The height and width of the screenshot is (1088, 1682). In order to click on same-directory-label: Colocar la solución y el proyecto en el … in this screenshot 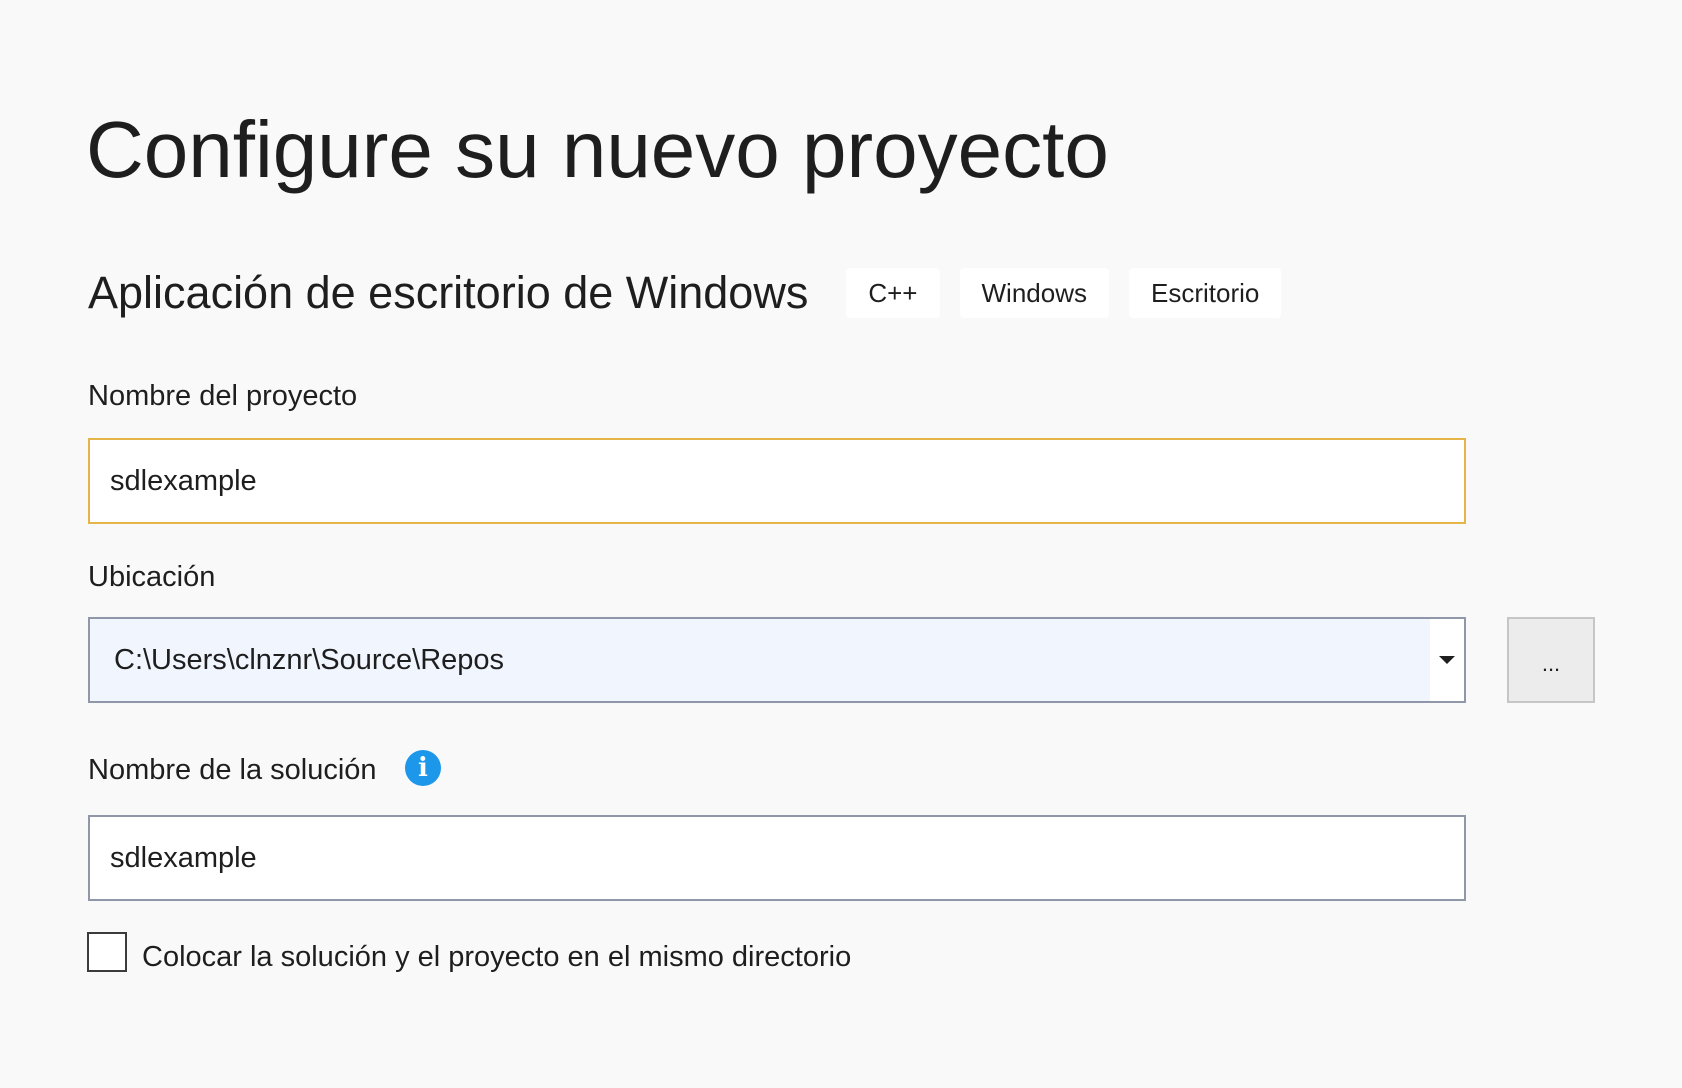, I will do `click(496, 957)`.